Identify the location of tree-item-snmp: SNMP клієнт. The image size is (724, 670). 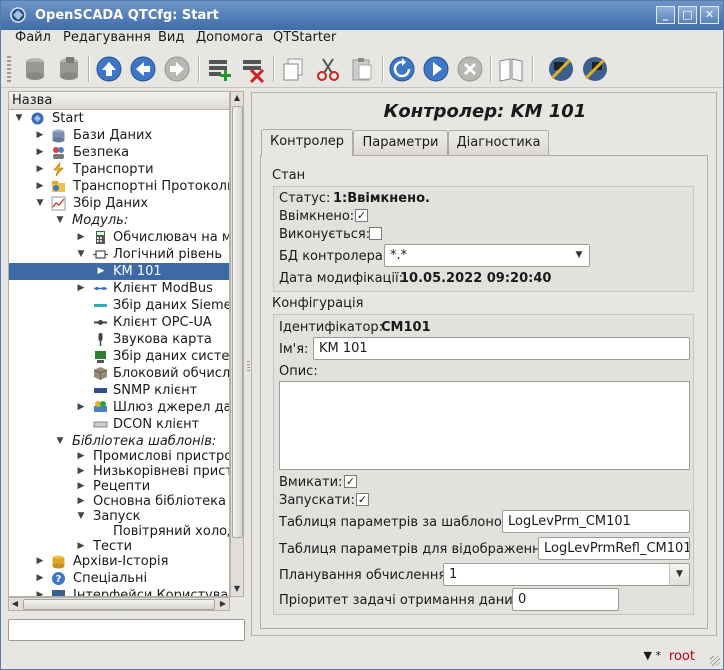
(119, 390).